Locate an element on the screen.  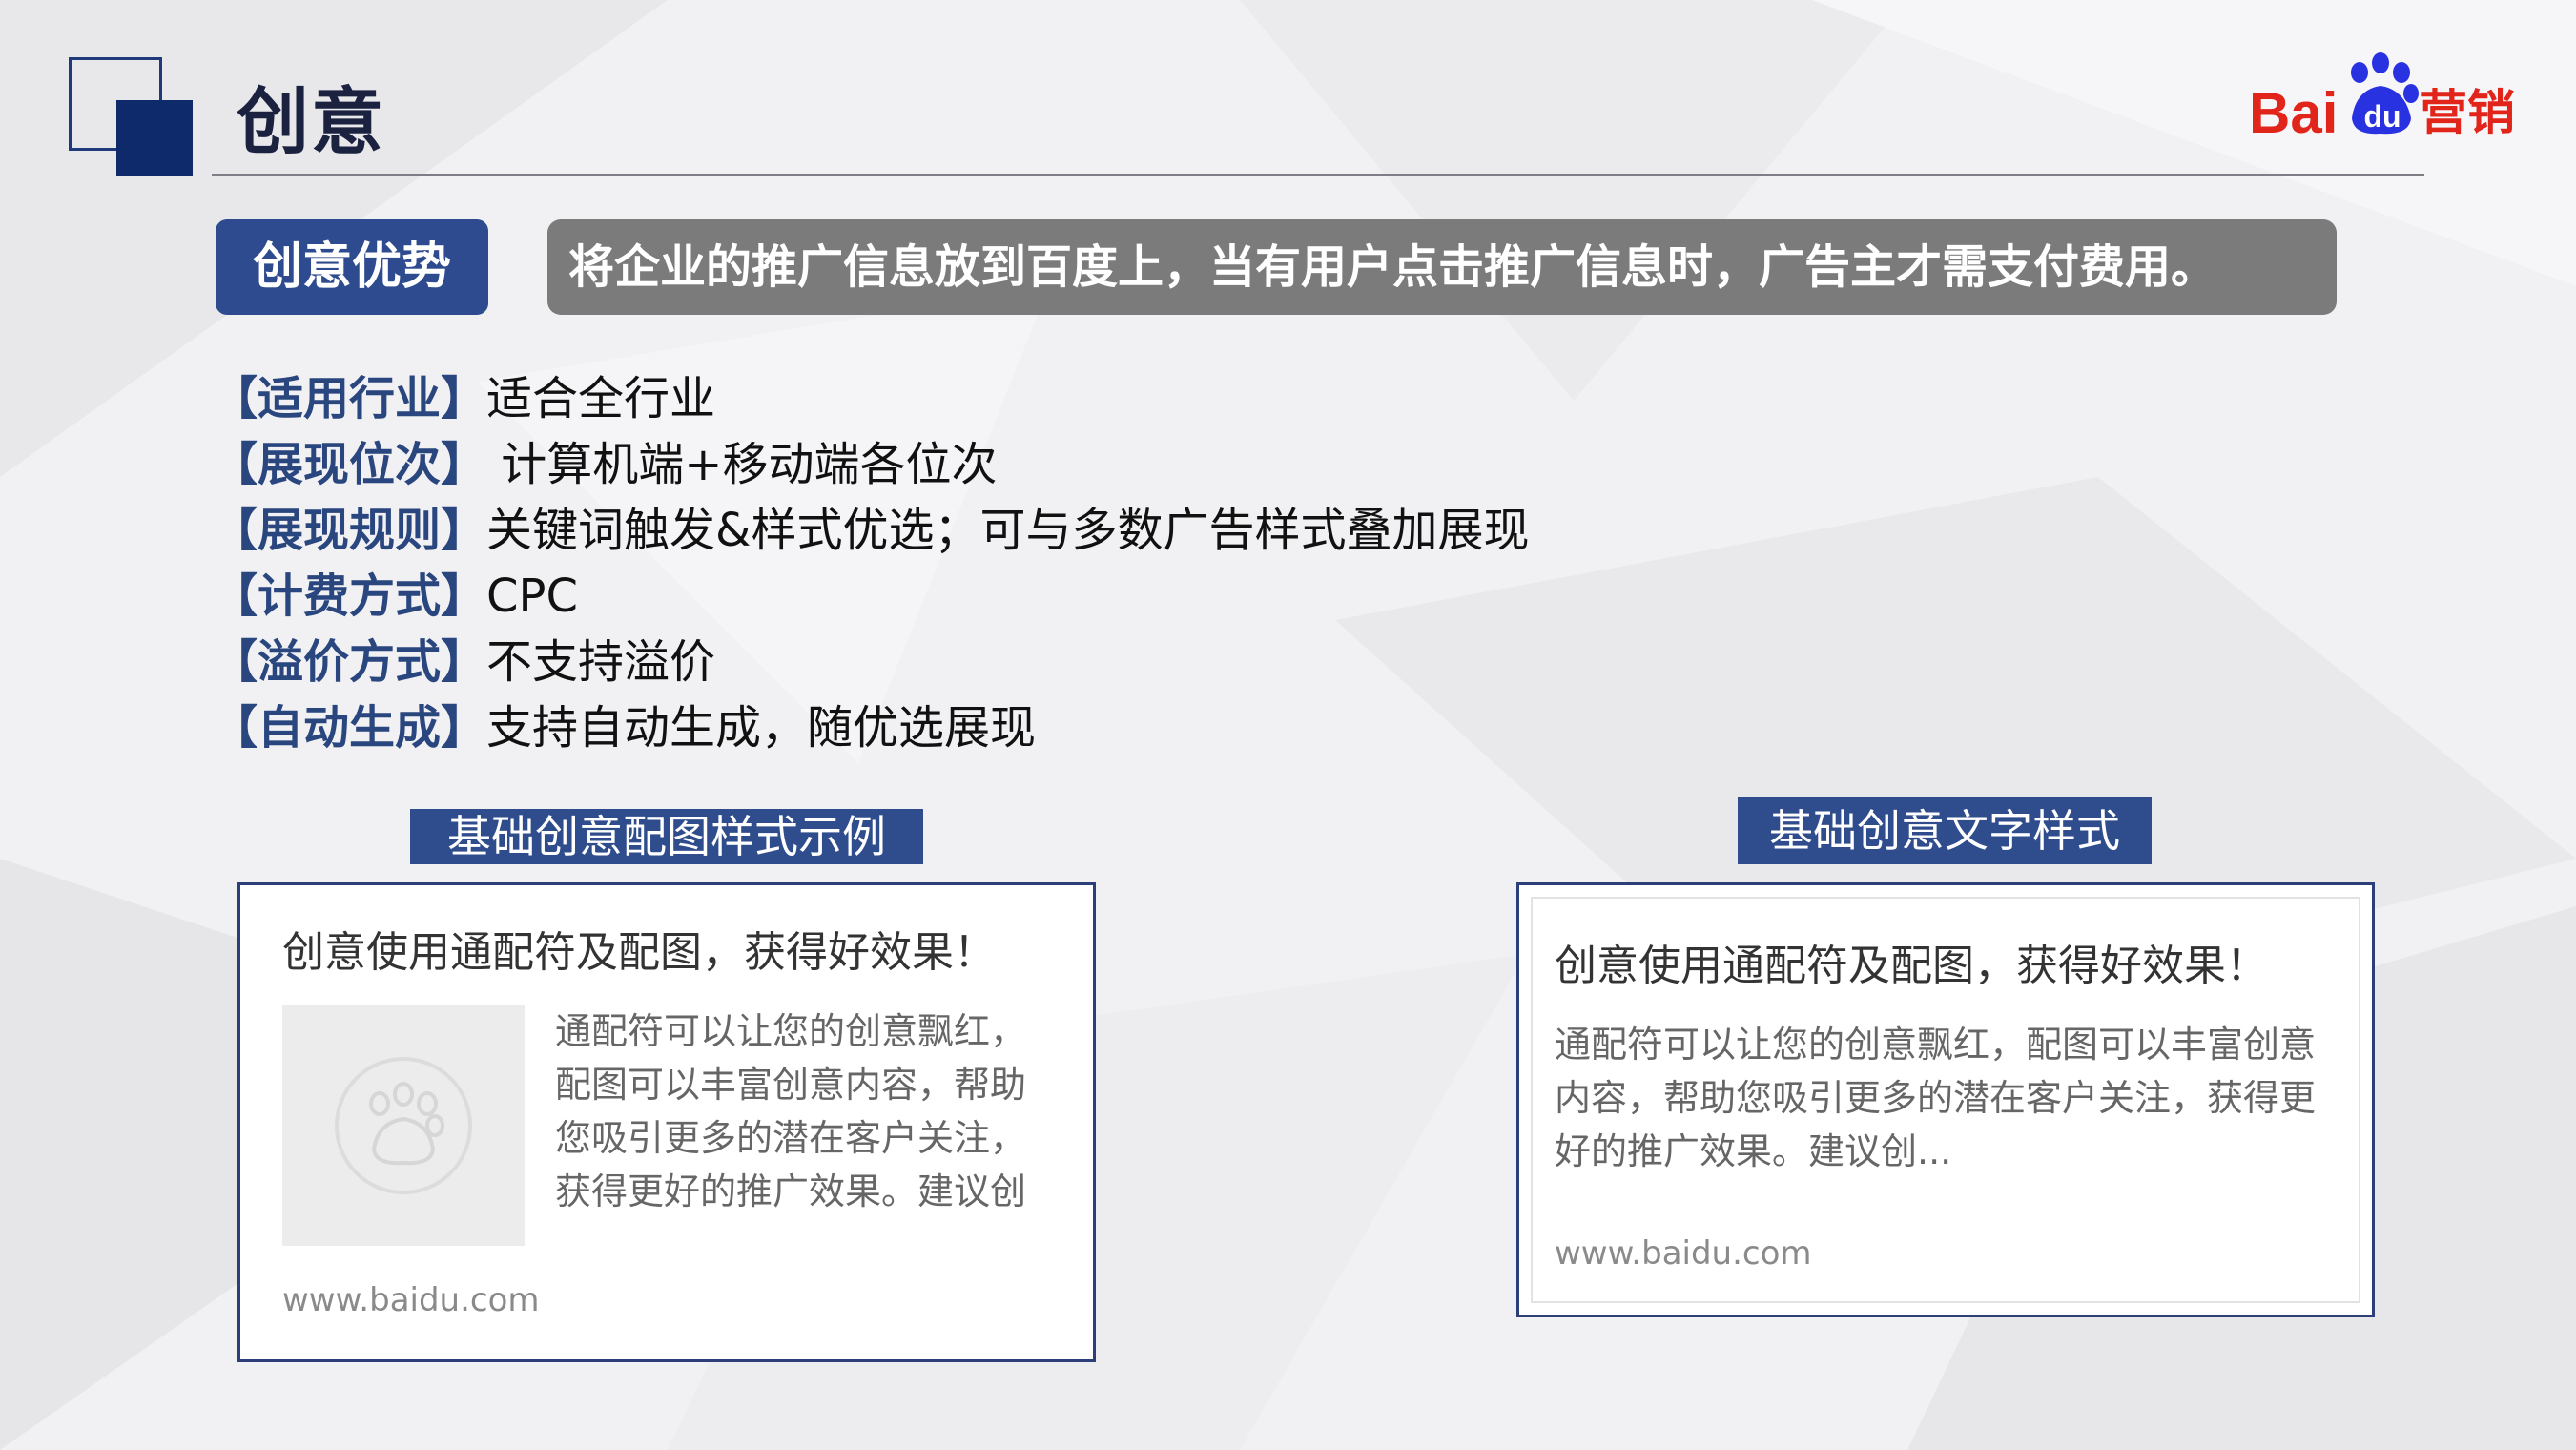
body-line: 内容，帮助您吸引更多的潜在客户关注，获得更 is located at coordinates (1936, 1098).